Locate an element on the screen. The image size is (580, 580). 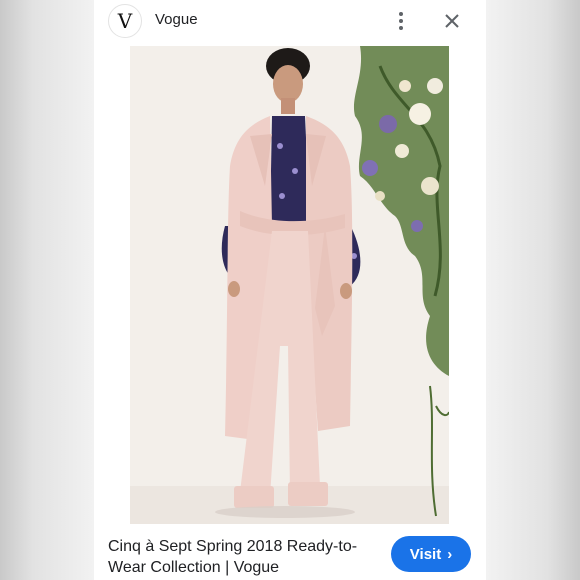
visit-button: Visit › is located at coordinates (431, 554).